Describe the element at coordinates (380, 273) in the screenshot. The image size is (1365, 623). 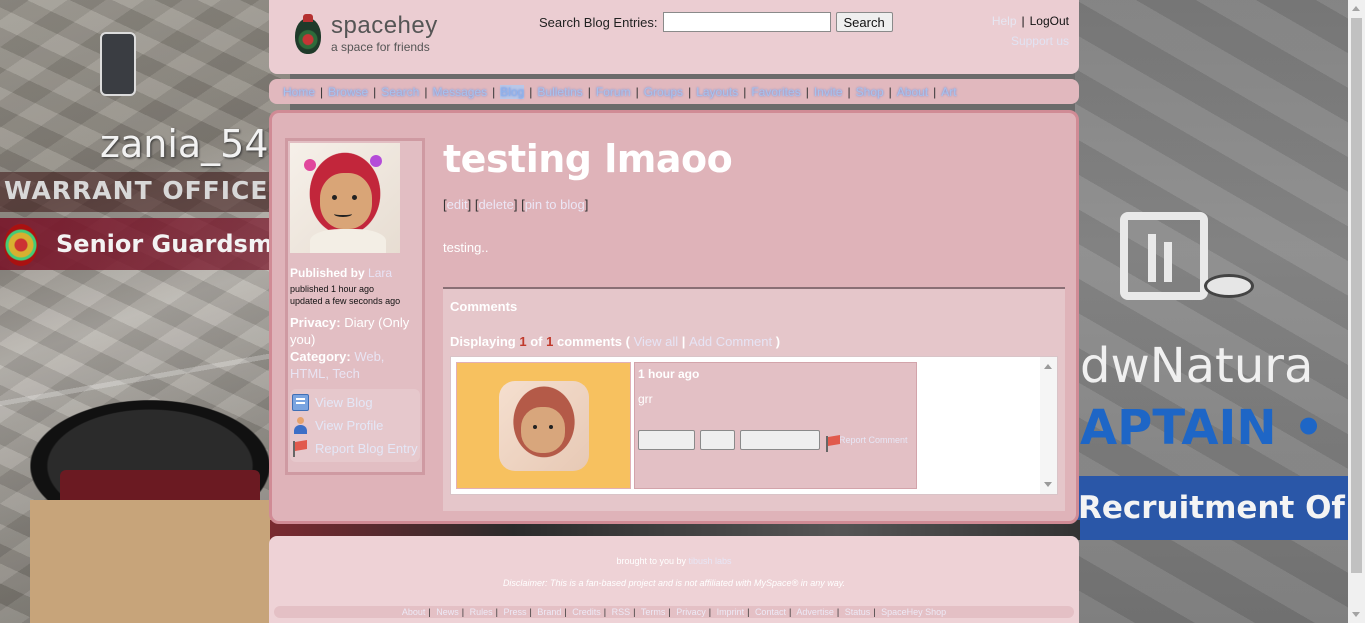
I see `author-link: Lara` at that location.